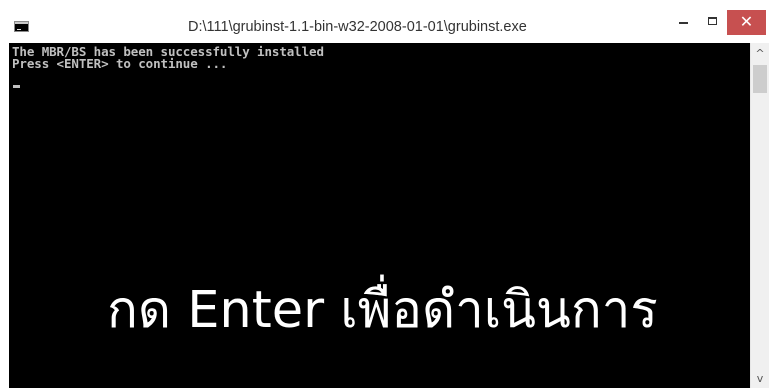 The height and width of the screenshot is (392, 769). I want to click on text-cursor, so click(16, 86).